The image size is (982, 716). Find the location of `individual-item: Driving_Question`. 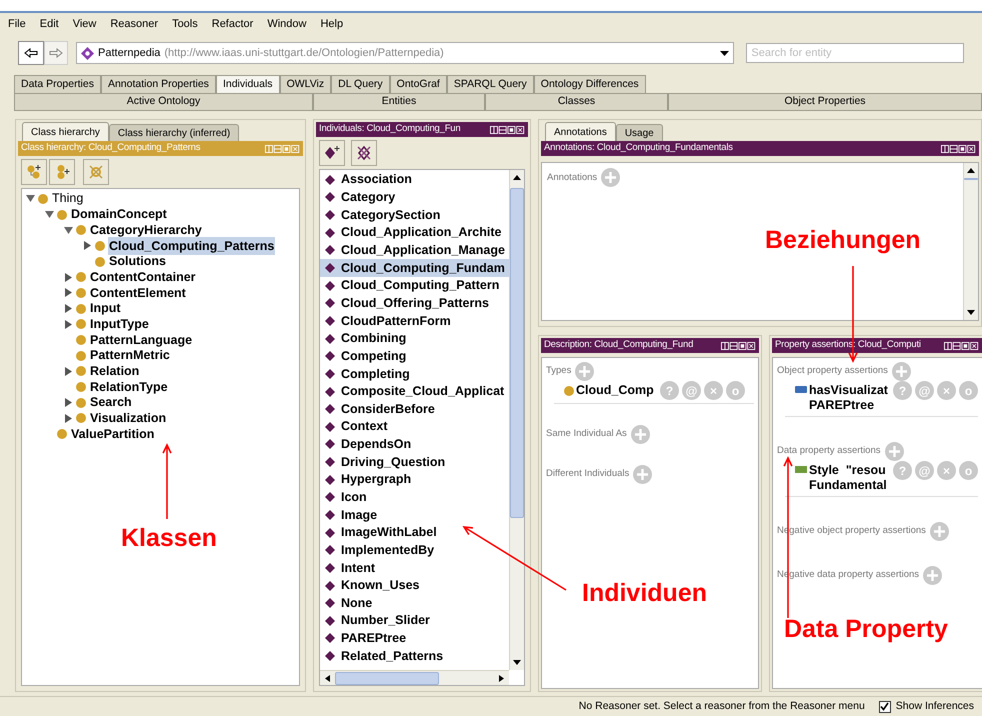

individual-item: Driving_Question is located at coordinates (414, 462).